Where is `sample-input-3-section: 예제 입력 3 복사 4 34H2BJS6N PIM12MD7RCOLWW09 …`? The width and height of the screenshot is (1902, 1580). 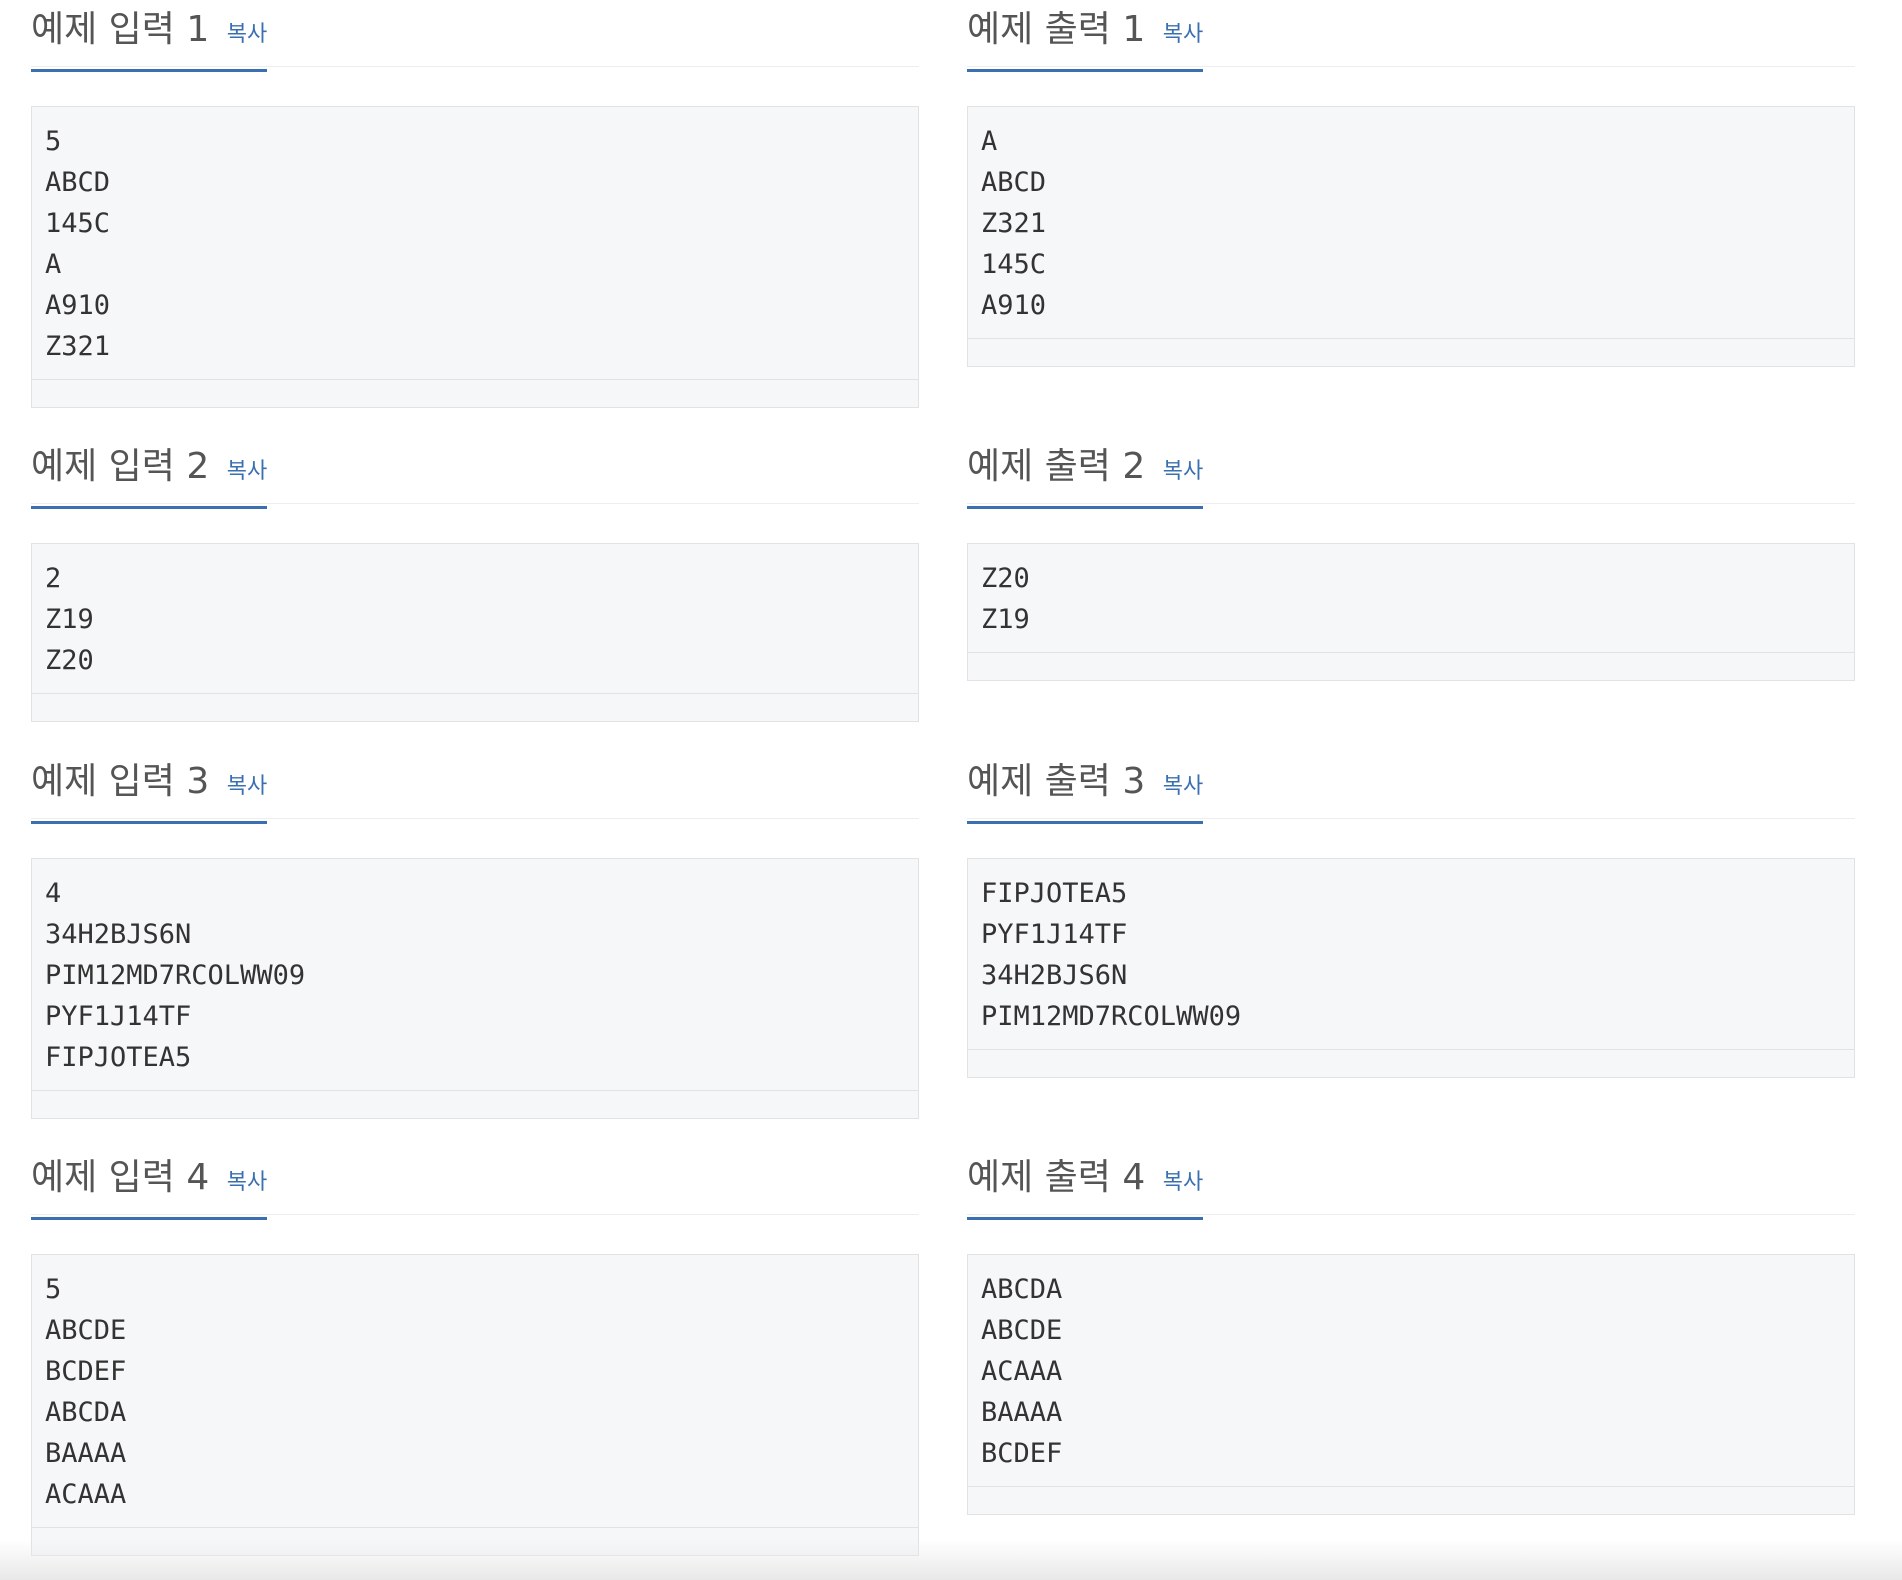
sample-input-3-section: 예제 입력 3 복사 4 34H2BJS6N PIM12MD7RCOLWW09 … is located at coordinates (475, 935).